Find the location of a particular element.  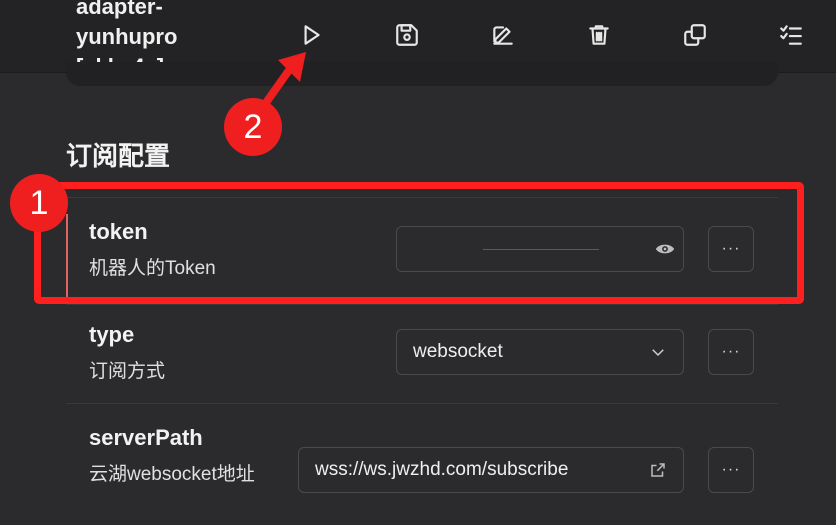

save-icon is located at coordinates (407, 35).